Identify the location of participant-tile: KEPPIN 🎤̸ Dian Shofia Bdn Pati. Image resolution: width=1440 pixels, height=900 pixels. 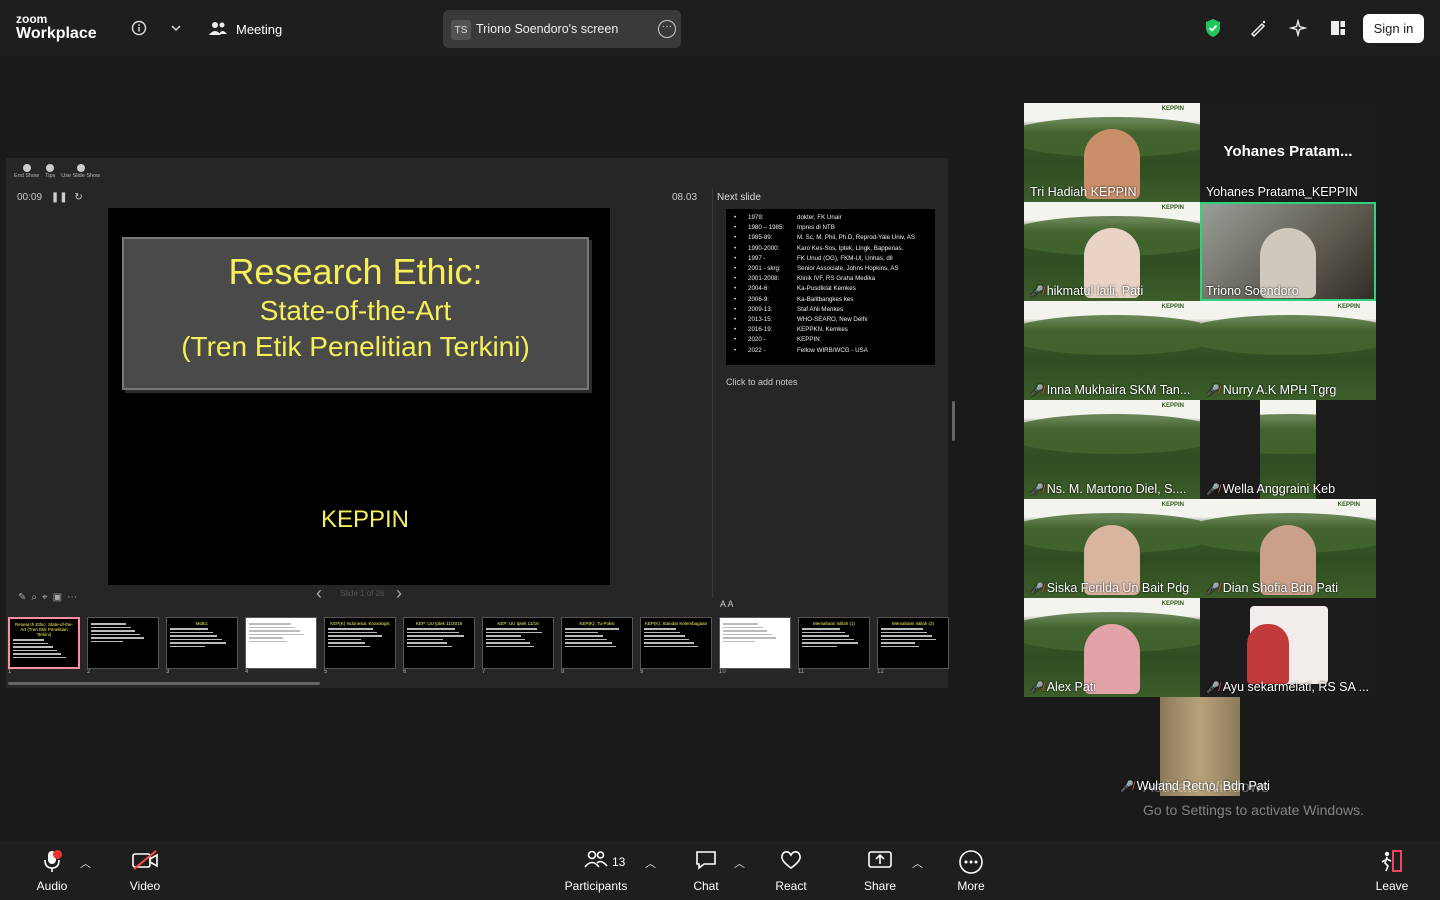
(1288, 548).